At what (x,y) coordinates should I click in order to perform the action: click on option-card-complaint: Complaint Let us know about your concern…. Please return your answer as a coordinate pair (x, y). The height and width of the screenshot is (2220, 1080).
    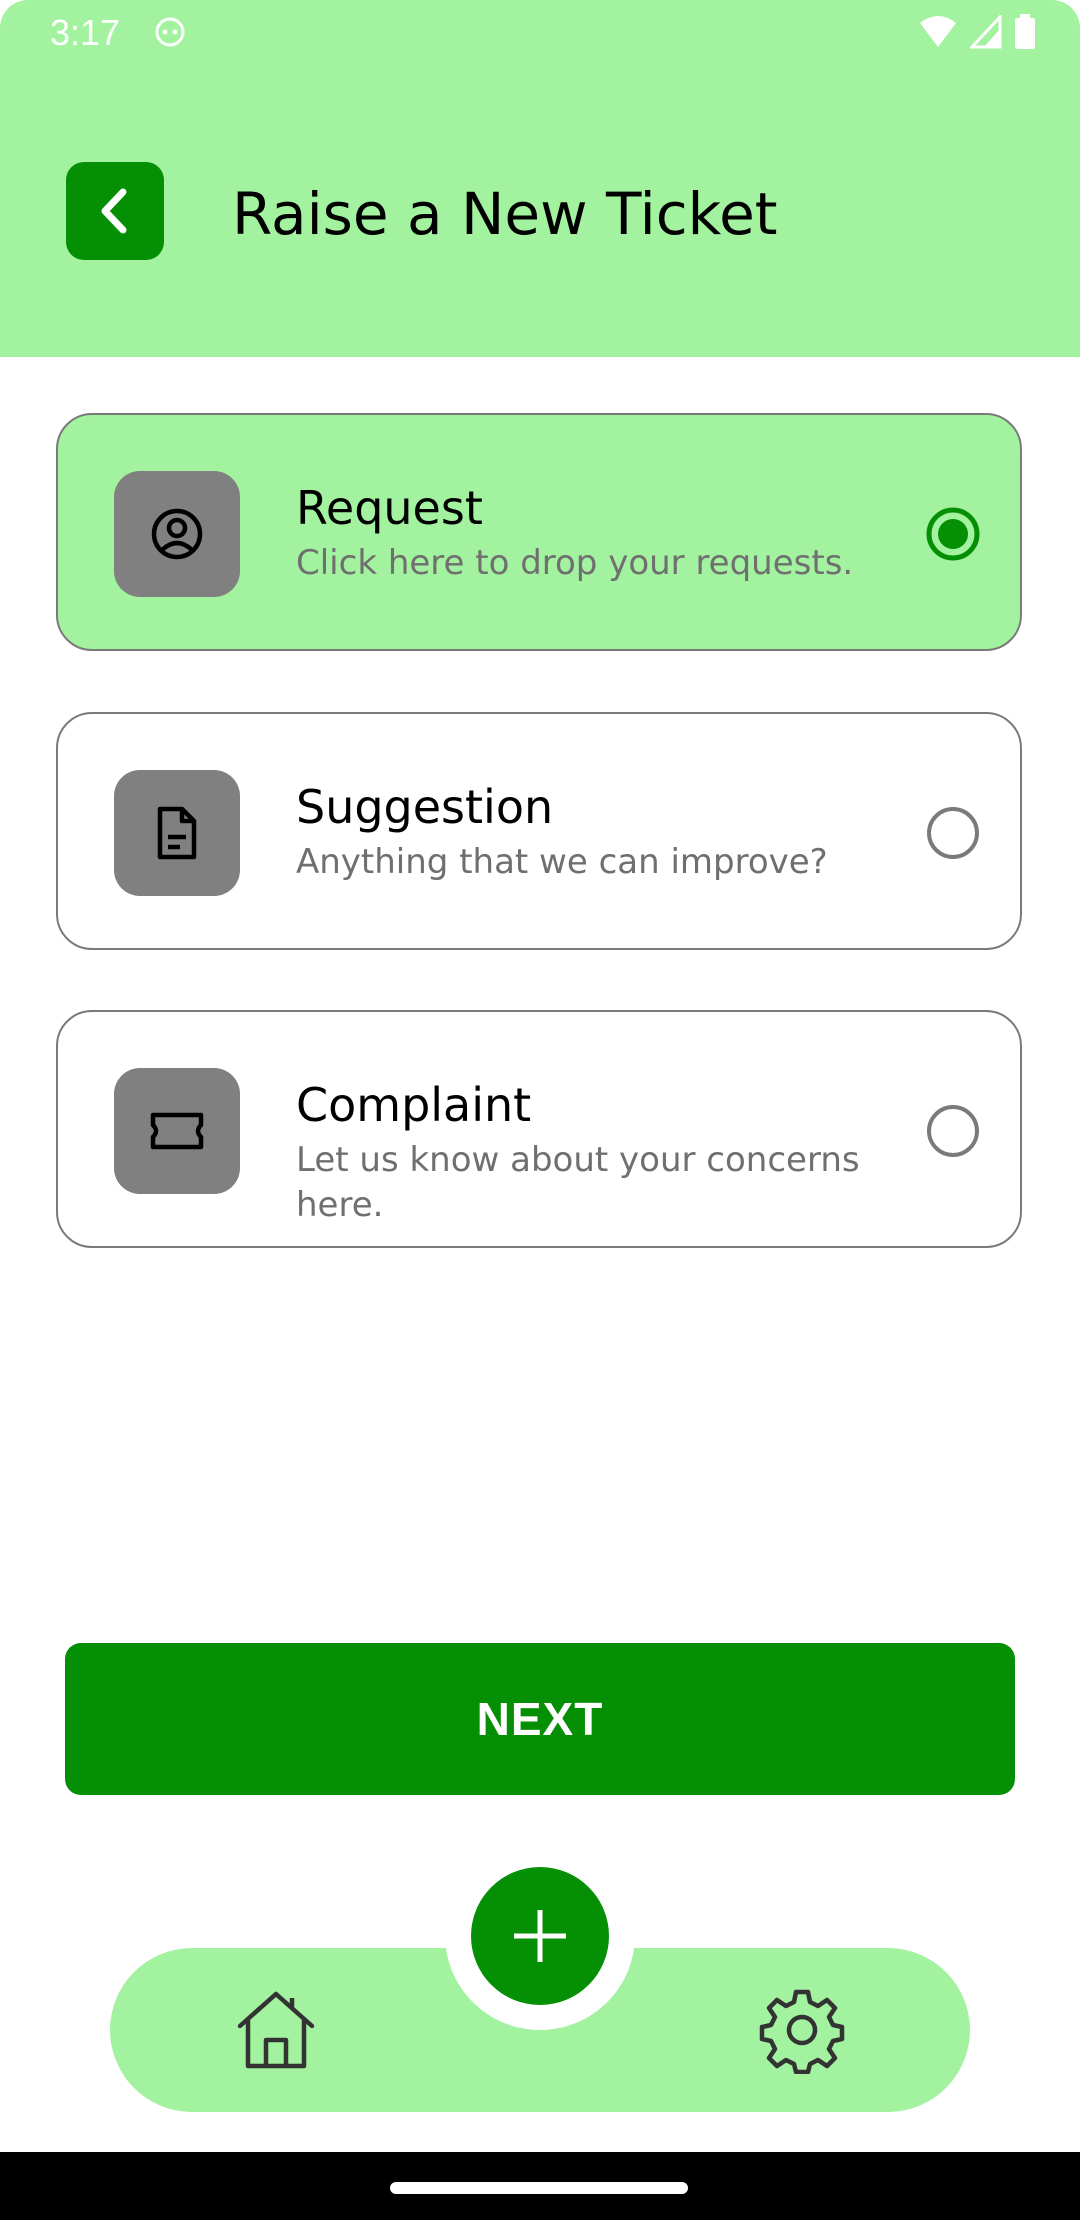
    Looking at the image, I should click on (539, 1129).